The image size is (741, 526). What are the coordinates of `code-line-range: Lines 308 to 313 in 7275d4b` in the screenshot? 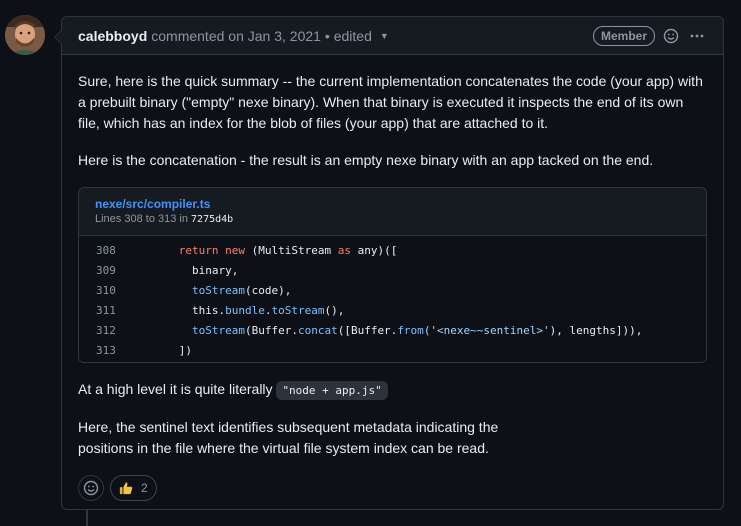 It's located at (392, 219).